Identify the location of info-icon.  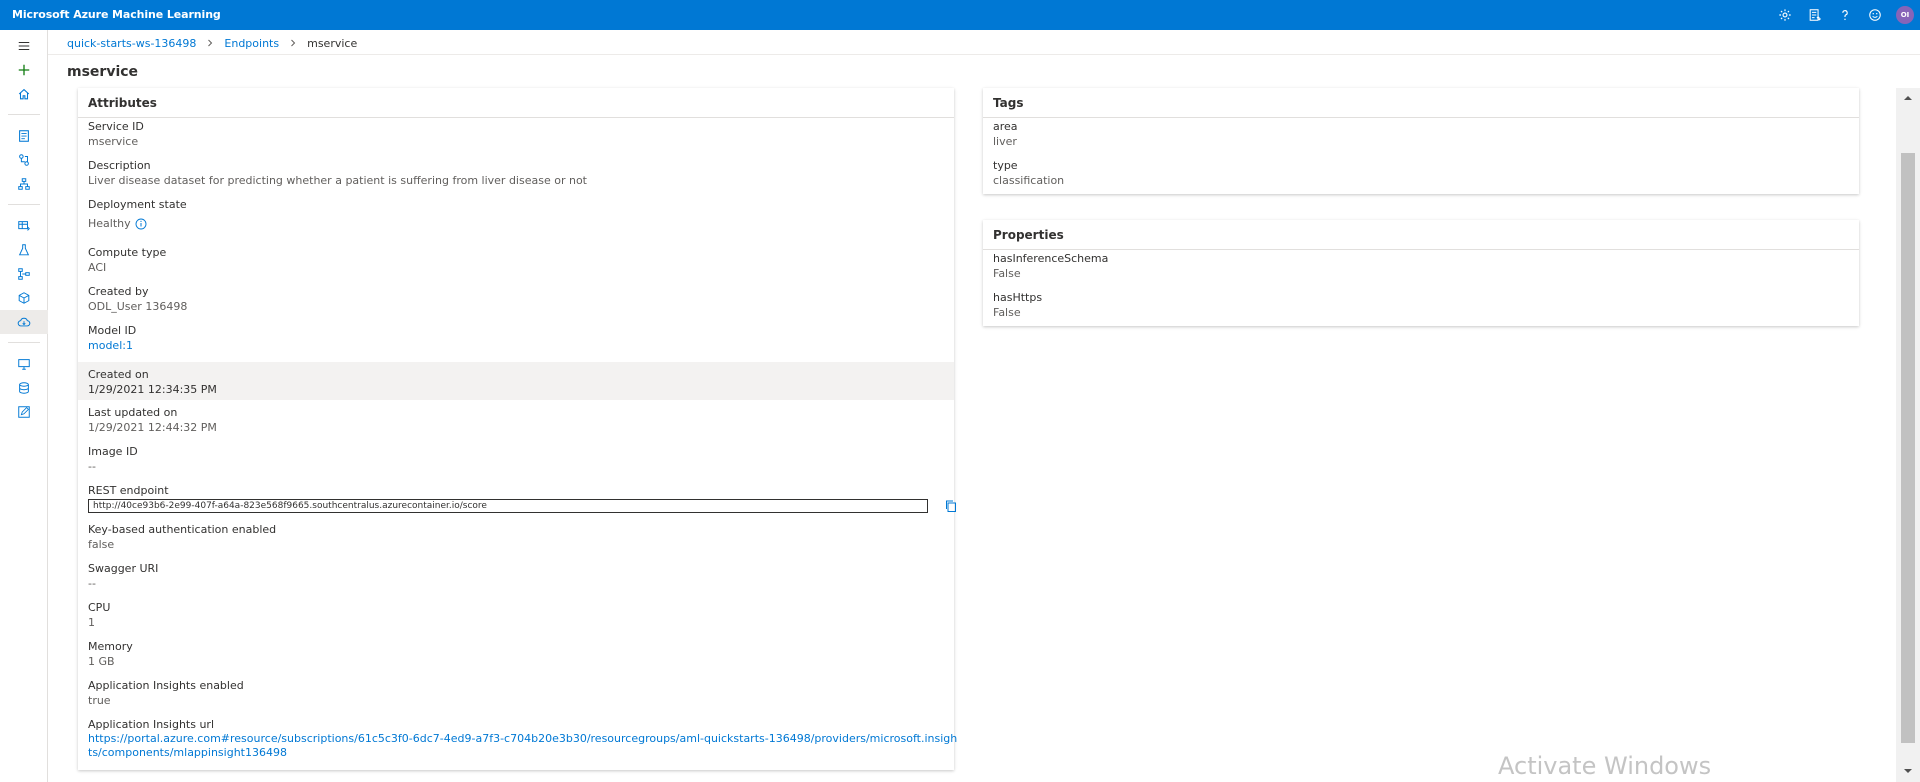
(141, 224).